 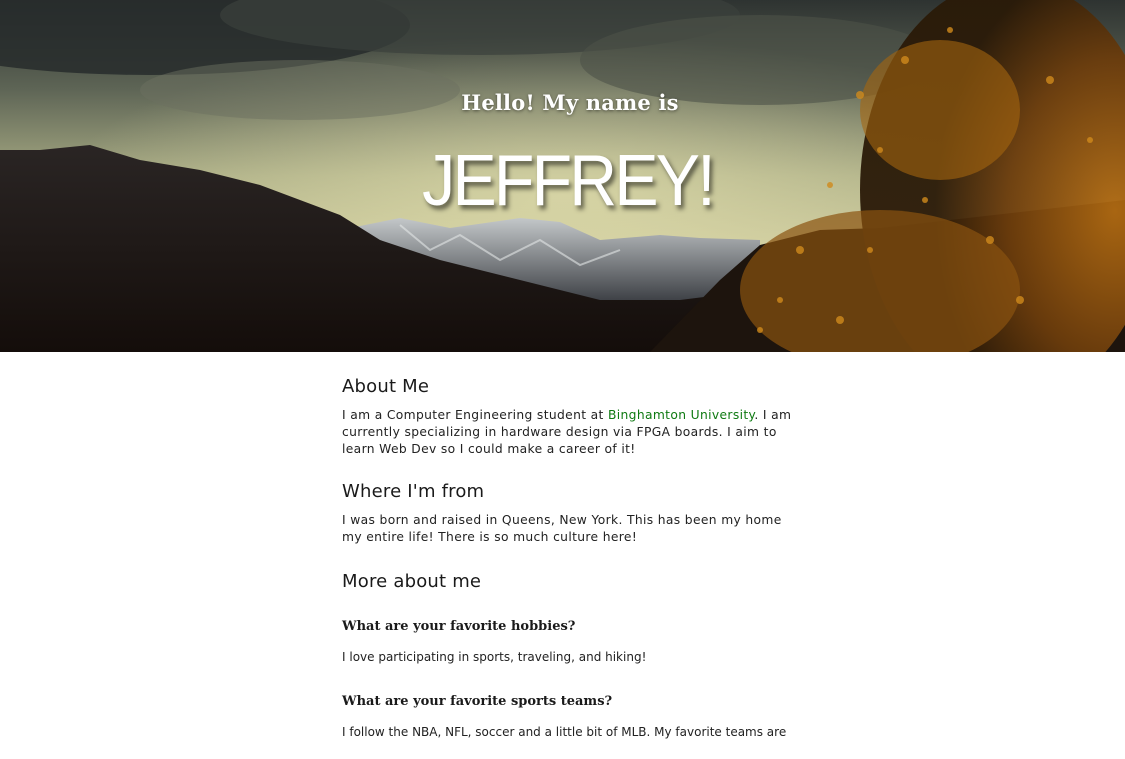 I want to click on where-from-heading: Where I'm from, so click(x=413, y=491).